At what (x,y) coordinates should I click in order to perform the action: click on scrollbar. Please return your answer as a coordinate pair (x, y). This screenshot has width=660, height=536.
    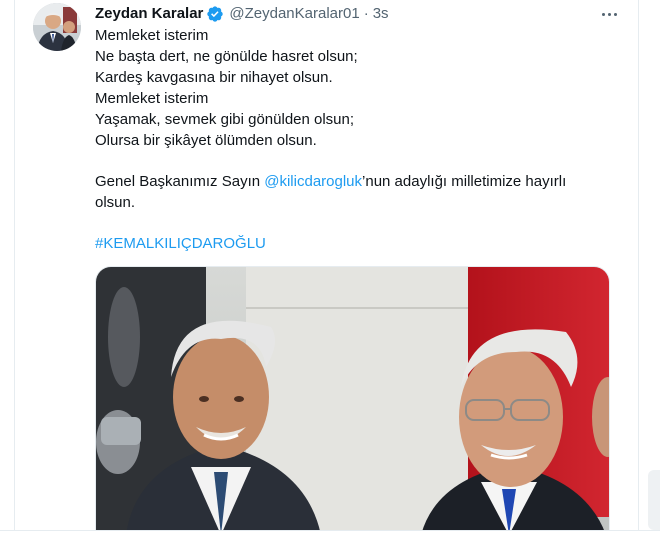
    Looking at the image, I should click on (654, 500).